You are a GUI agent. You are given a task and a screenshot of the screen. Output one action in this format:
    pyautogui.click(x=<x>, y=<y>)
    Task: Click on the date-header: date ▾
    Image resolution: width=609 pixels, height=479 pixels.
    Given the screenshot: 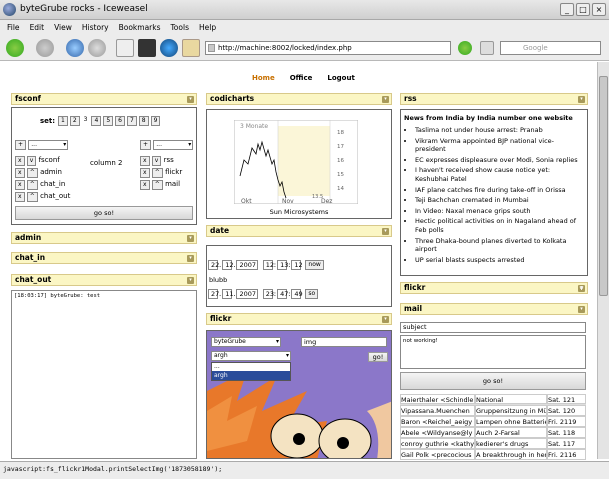 What is the action you would take?
    pyautogui.click(x=299, y=231)
    